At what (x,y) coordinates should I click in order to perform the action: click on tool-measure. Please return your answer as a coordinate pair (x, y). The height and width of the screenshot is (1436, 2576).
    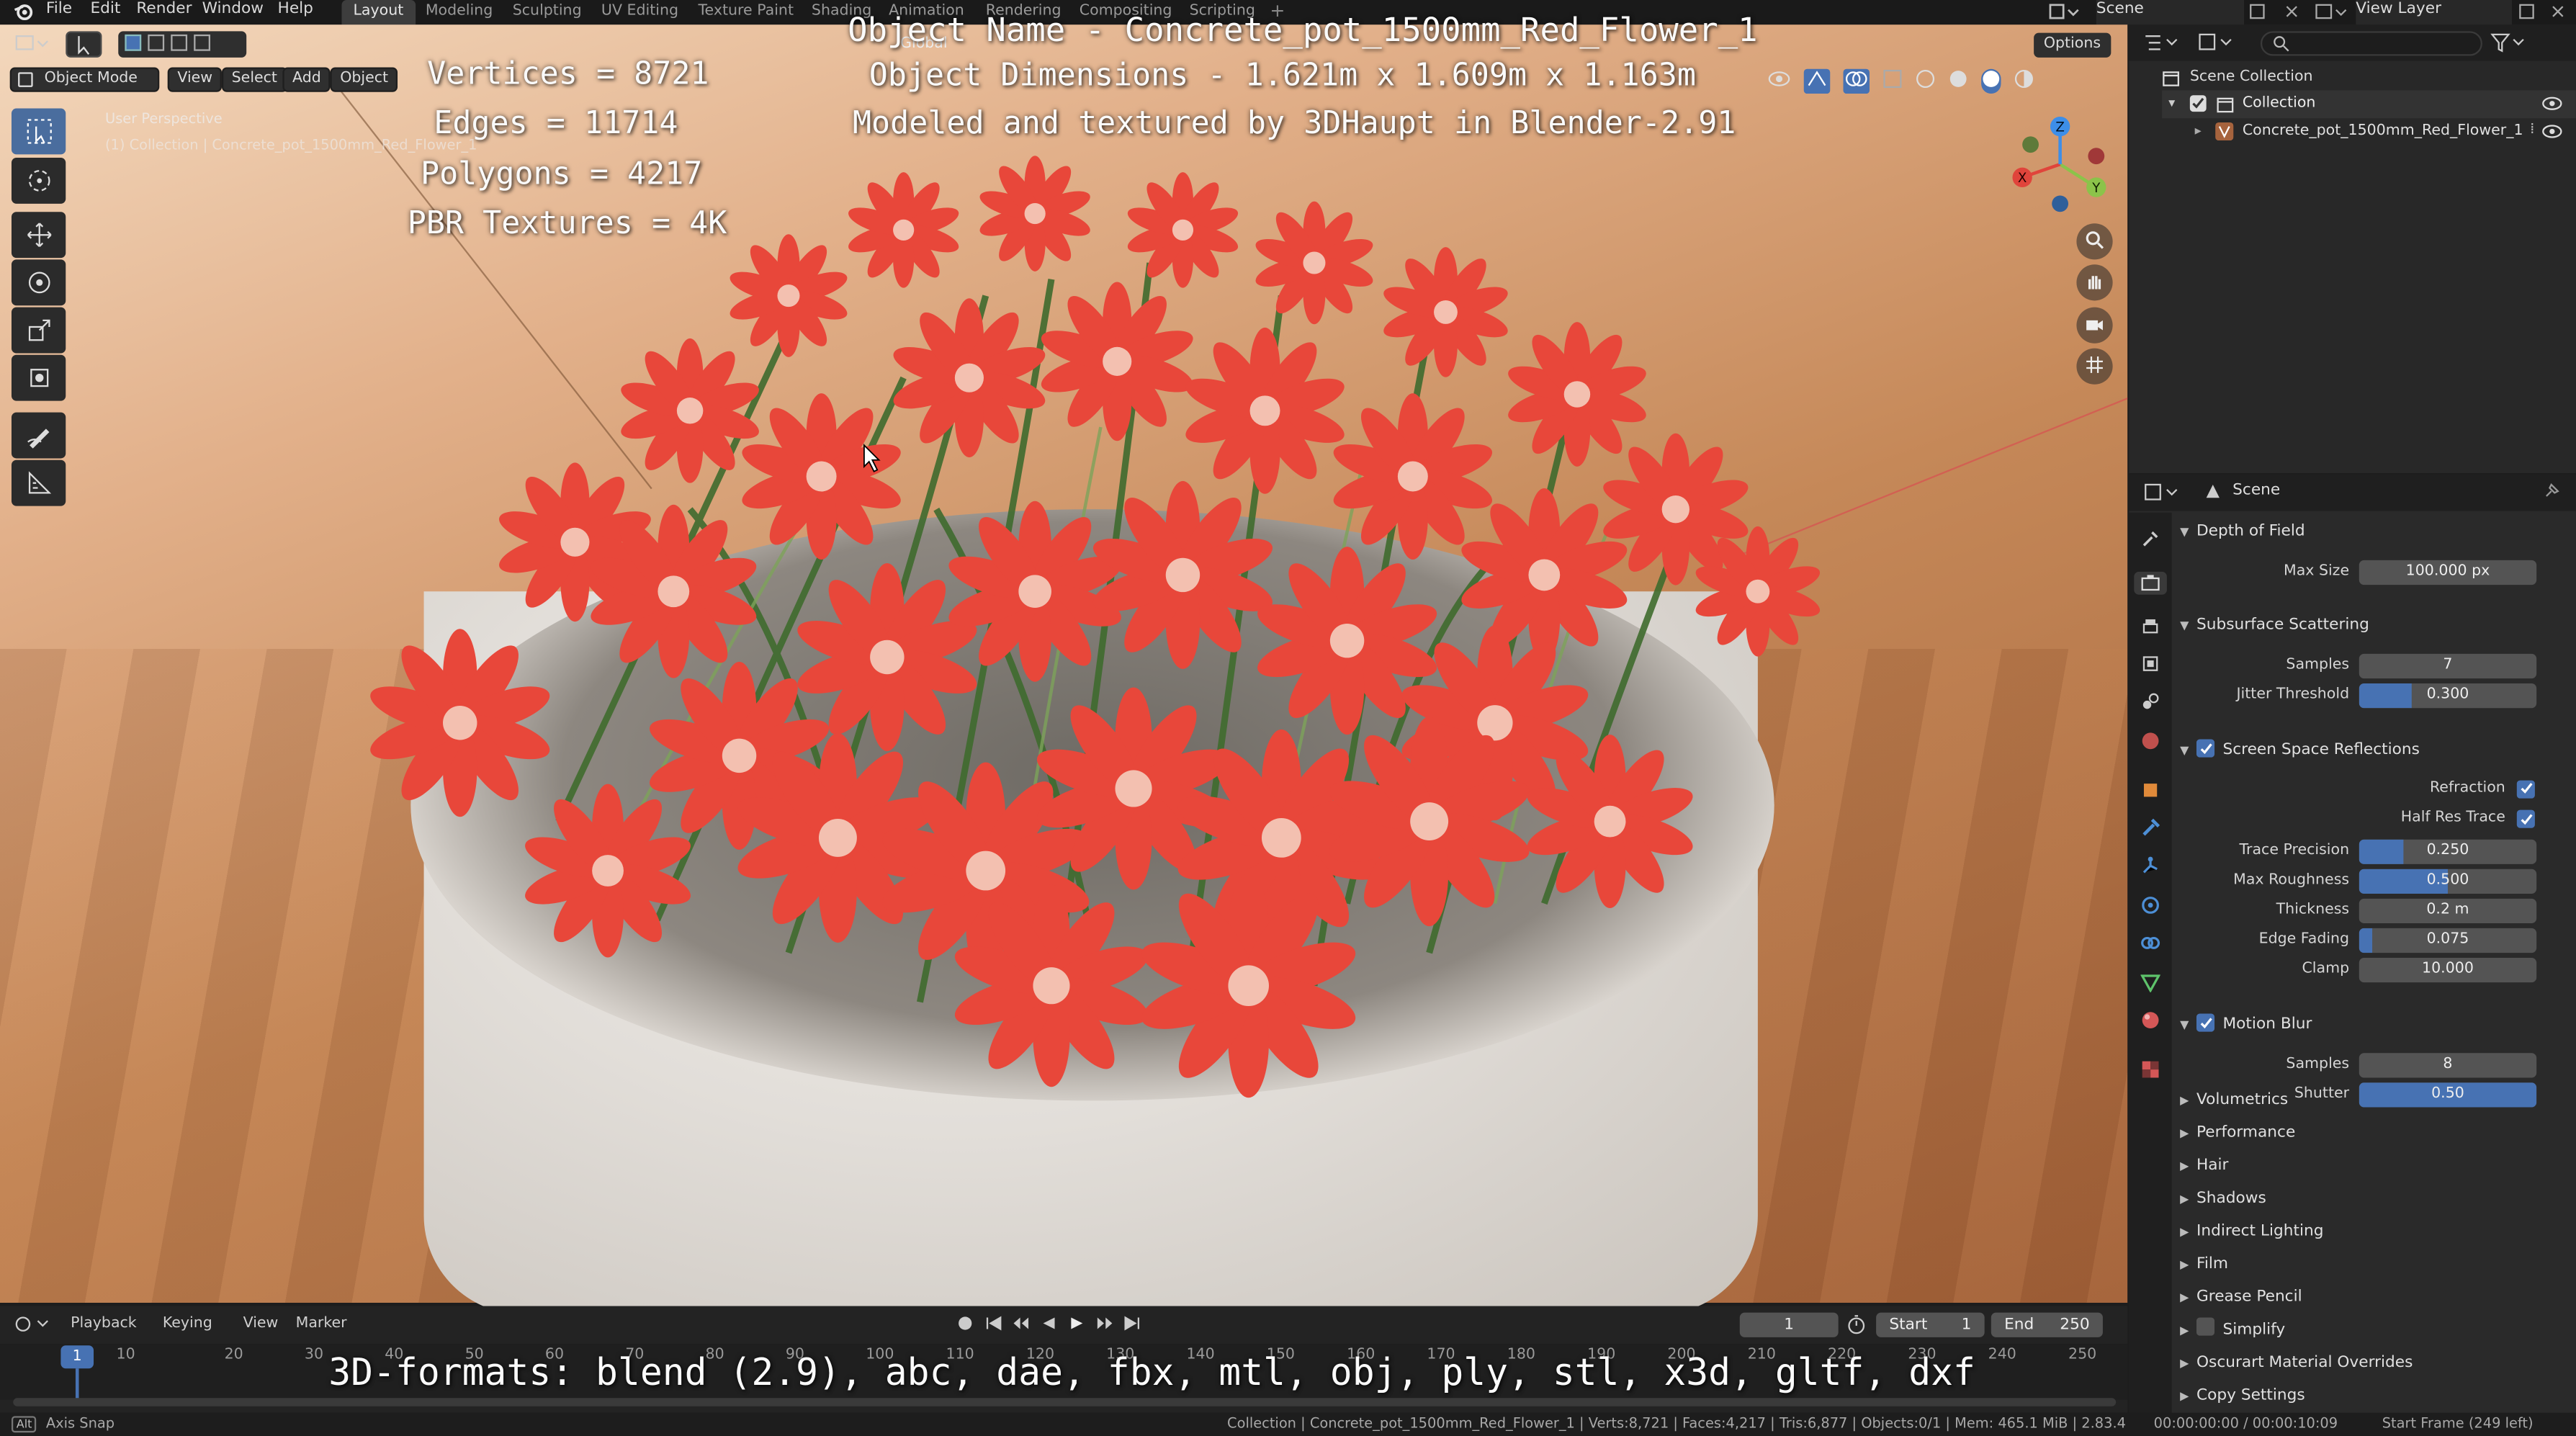
    Looking at the image, I should click on (38, 482).